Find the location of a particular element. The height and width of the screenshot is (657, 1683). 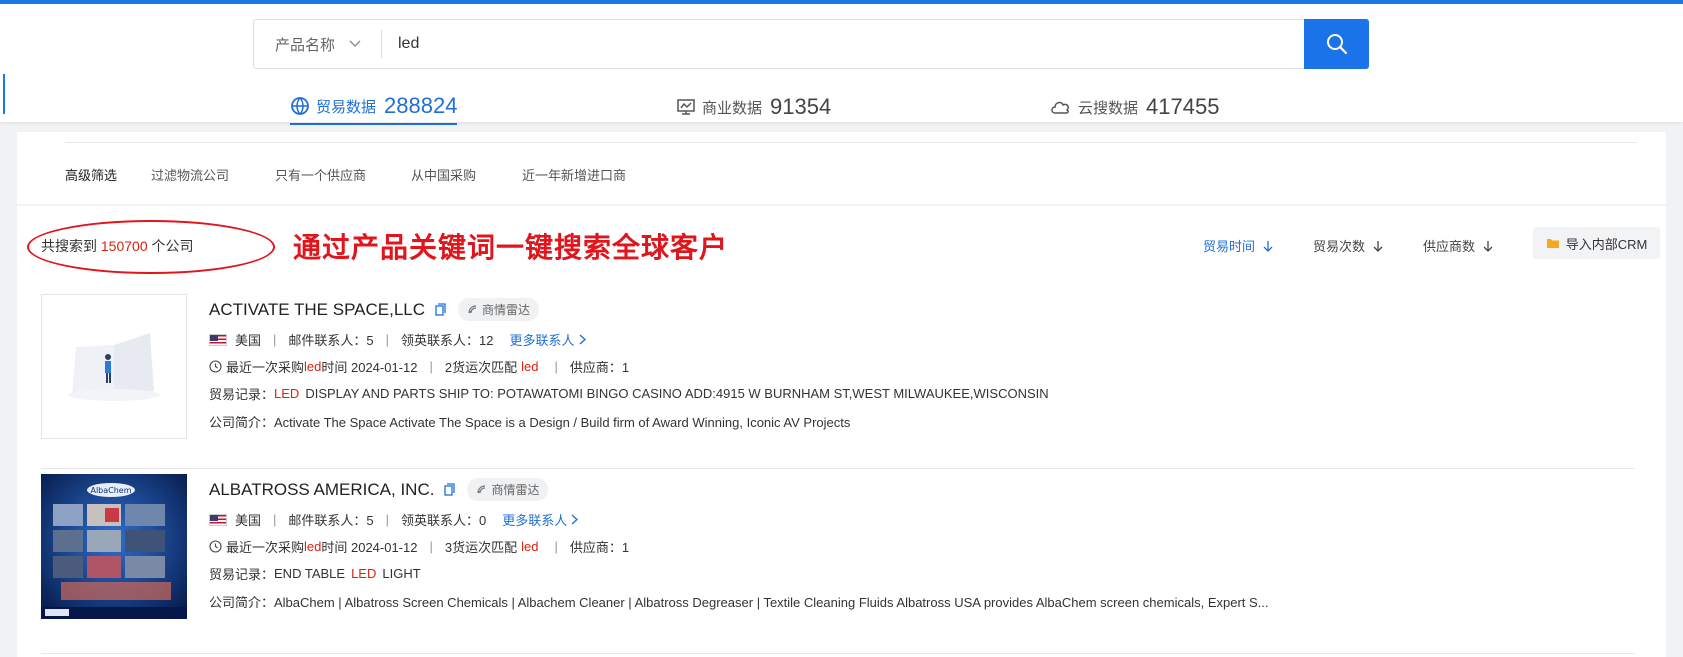

result-count-suffix: 个公司 is located at coordinates (172, 246).